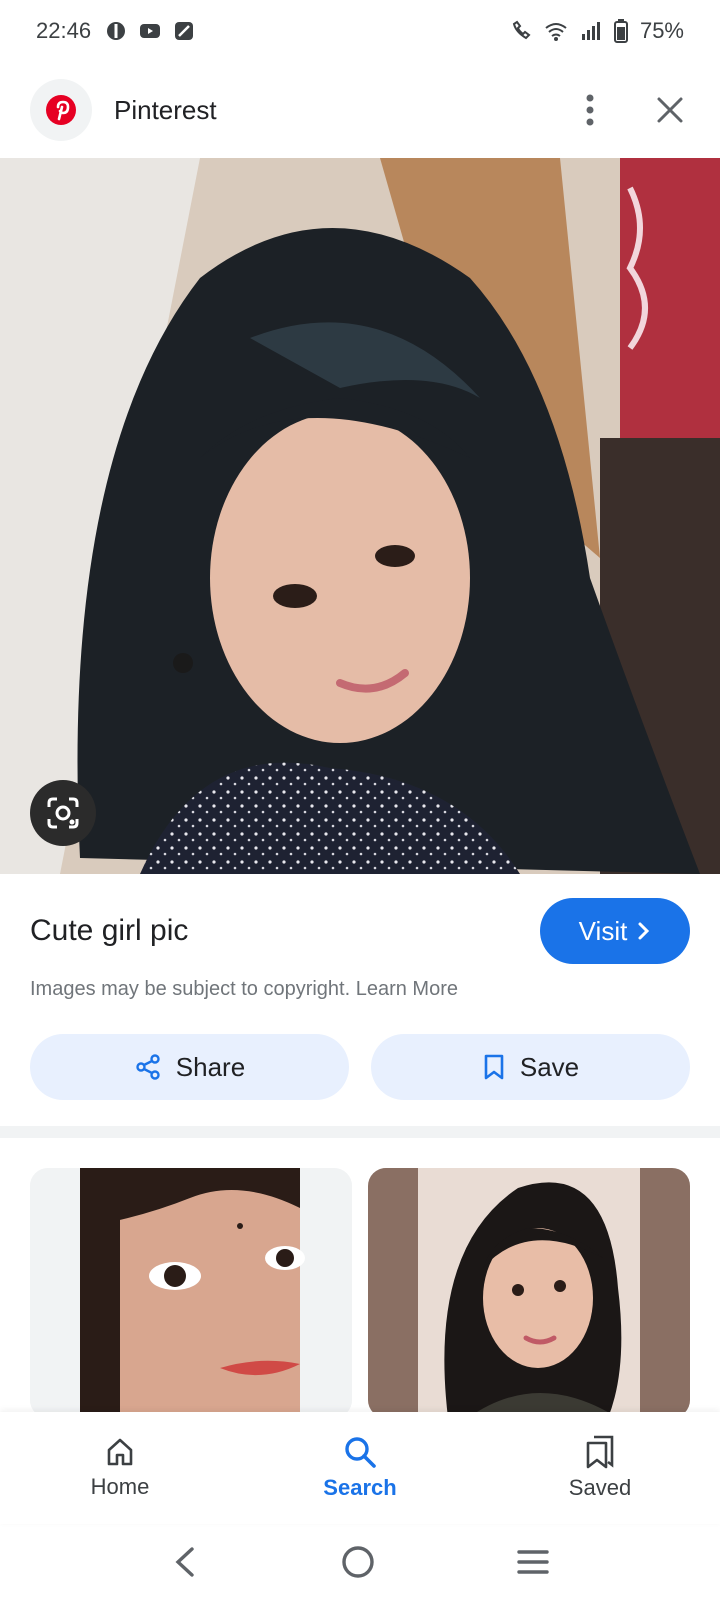 This screenshot has height=1600, width=720. I want to click on home-icon, so click(120, 1452).